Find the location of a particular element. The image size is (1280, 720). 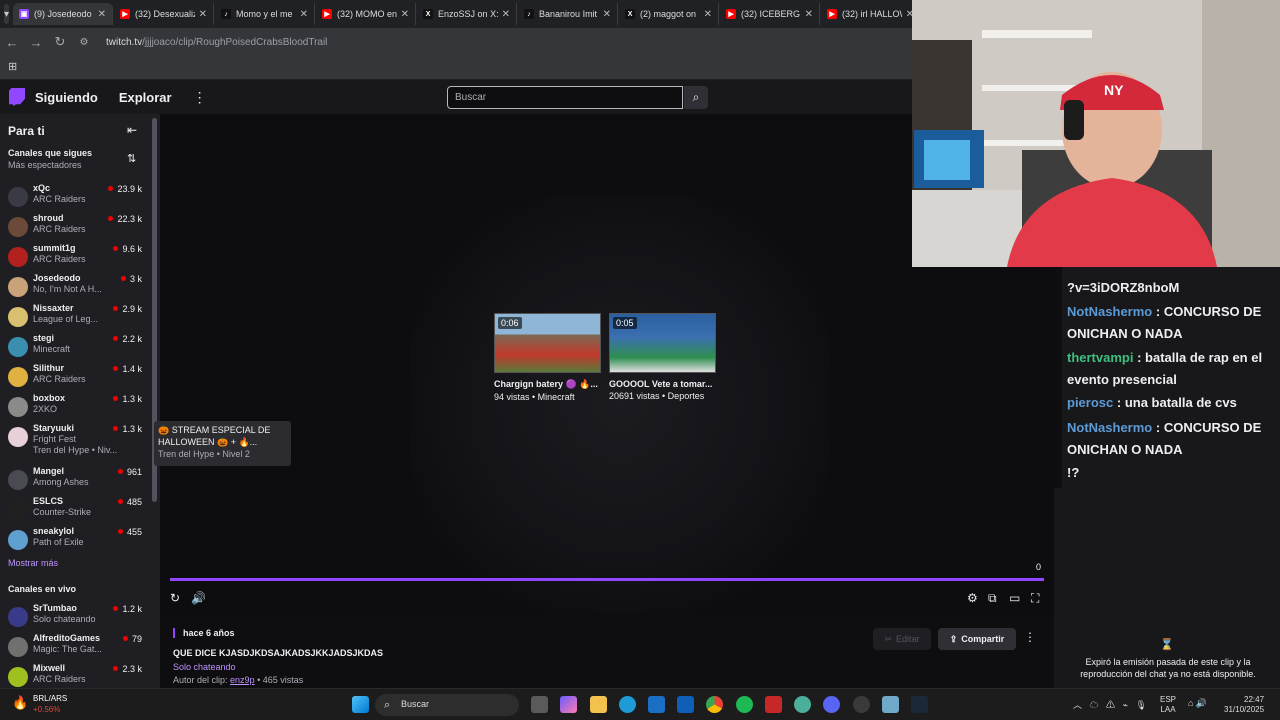

sidebar-channel-item: sneakylol Path of Exile 455 is located at coordinates (78, 541).